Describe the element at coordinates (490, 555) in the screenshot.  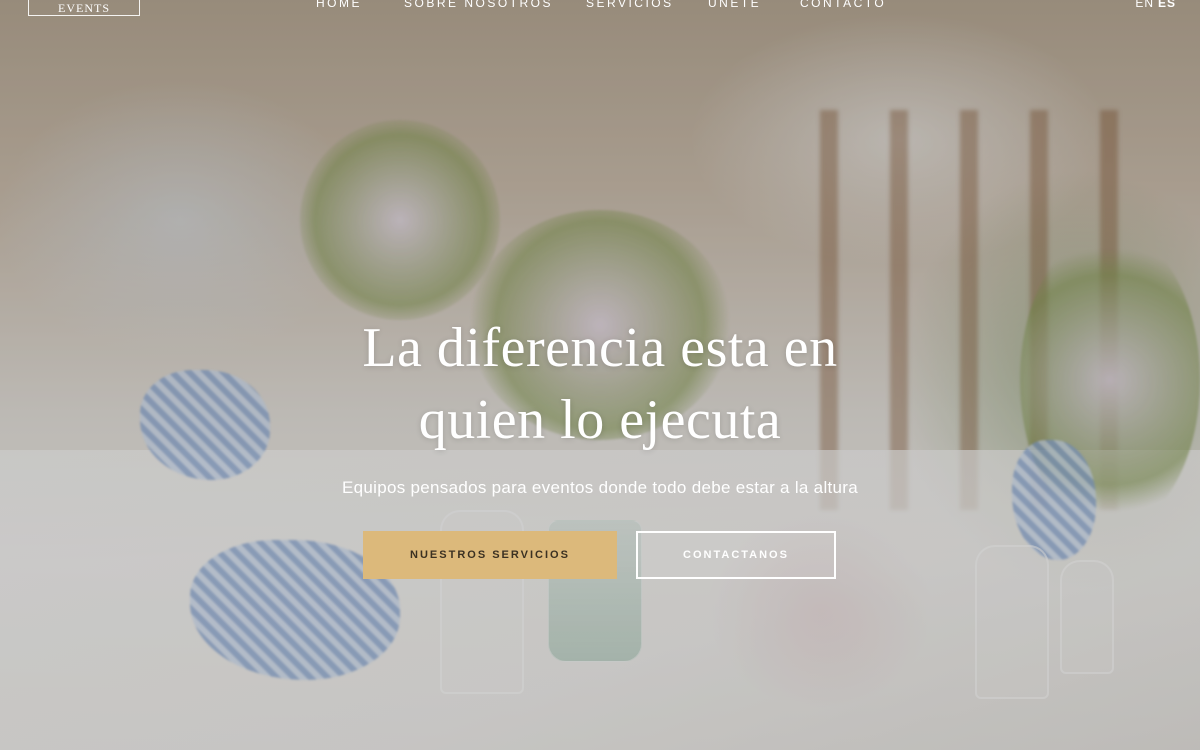
I see `services-button: NUESTROS SERVICIOS` at that location.